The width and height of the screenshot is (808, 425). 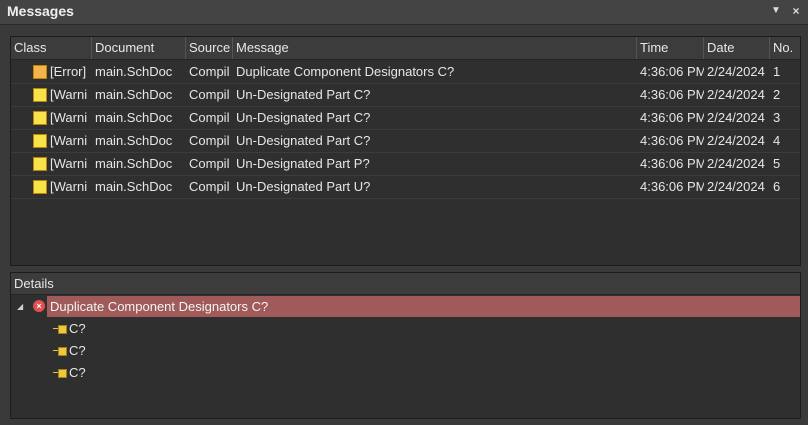 What do you see at coordinates (670, 48) in the screenshot?
I see `column-header-time: Time` at bounding box center [670, 48].